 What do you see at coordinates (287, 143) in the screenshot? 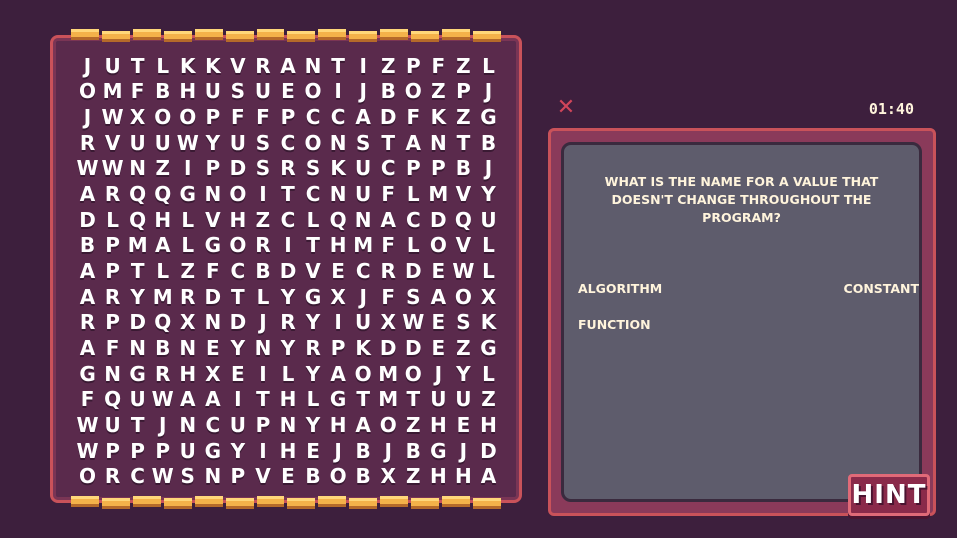
I see `grid-letter-cell: C` at bounding box center [287, 143].